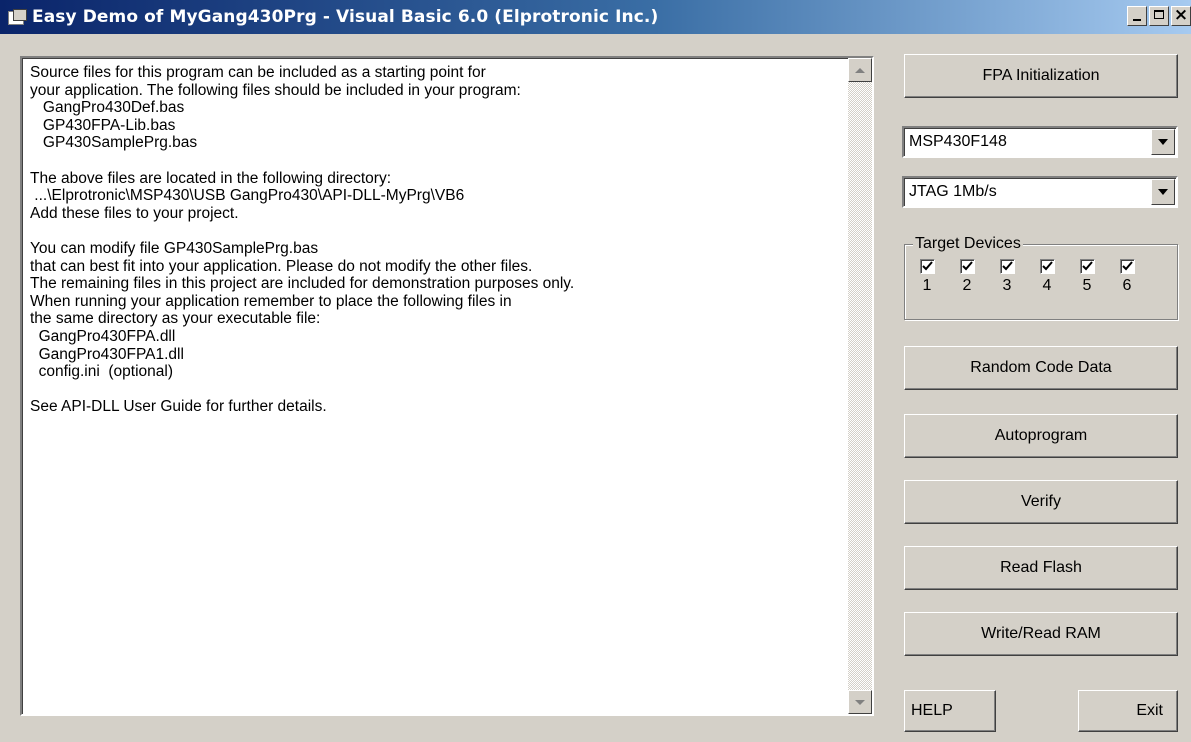  What do you see at coordinates (968, 244) in the screenshot?
I see `target-devices-label: Target Devices` at bounding box center [968, 244].